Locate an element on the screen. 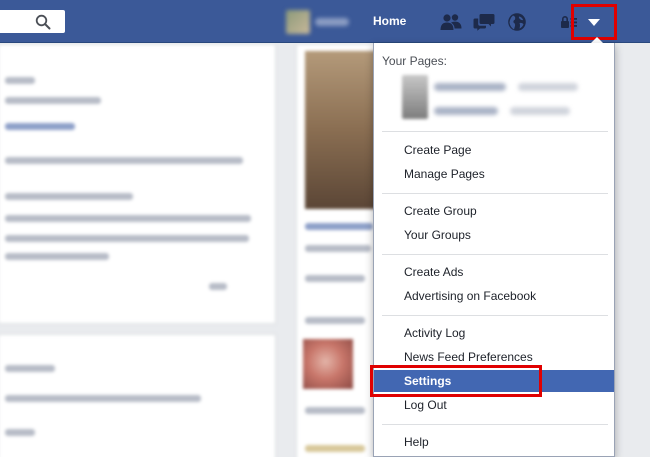  feed-post is located at coordinates (138, 395).